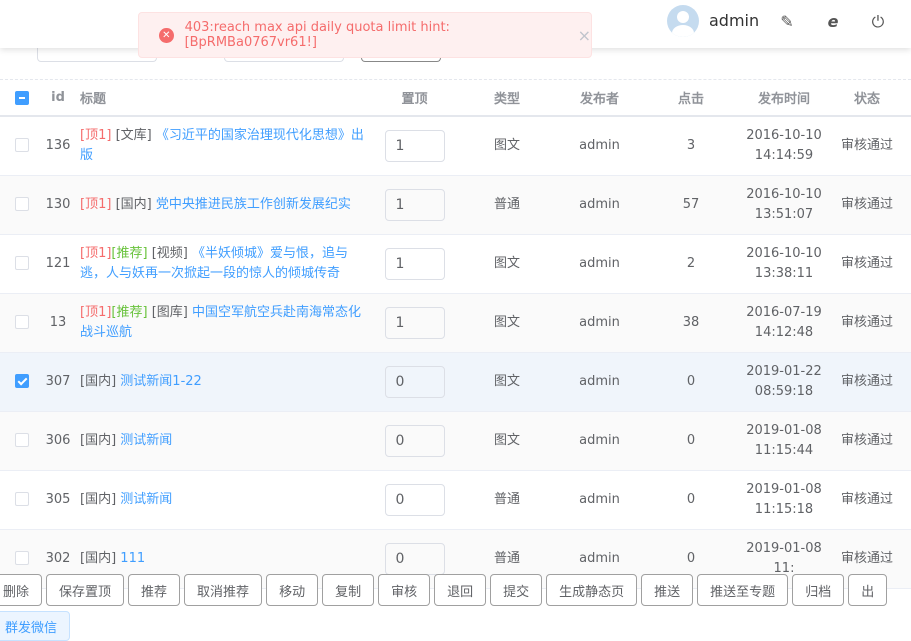 This screenshot has width=911, height=641. Describe the element at coordinates (691, 264) in the screenshot. I see `row-clicks: 2` at that location.